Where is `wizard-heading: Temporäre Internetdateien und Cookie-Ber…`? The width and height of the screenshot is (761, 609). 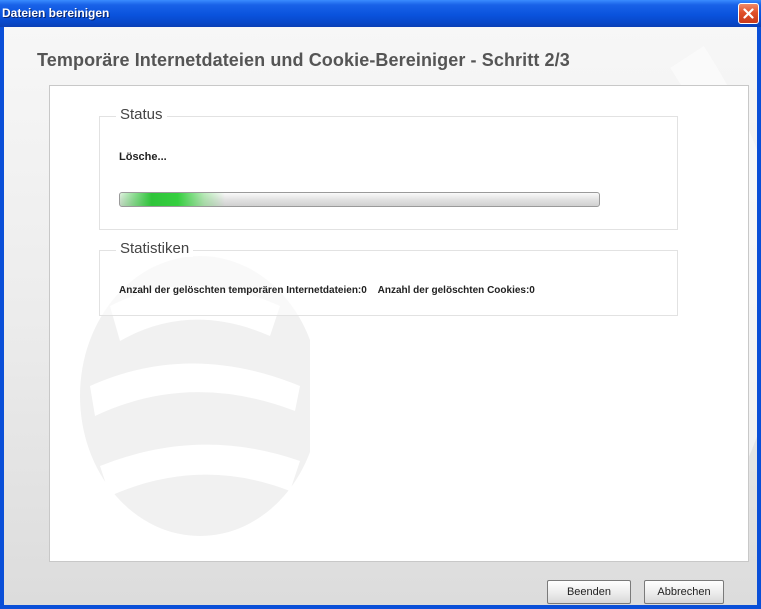
wizard-heading: Temporäre Internetdateien und Cookie-Ber… is located at coordinates (303, 60).